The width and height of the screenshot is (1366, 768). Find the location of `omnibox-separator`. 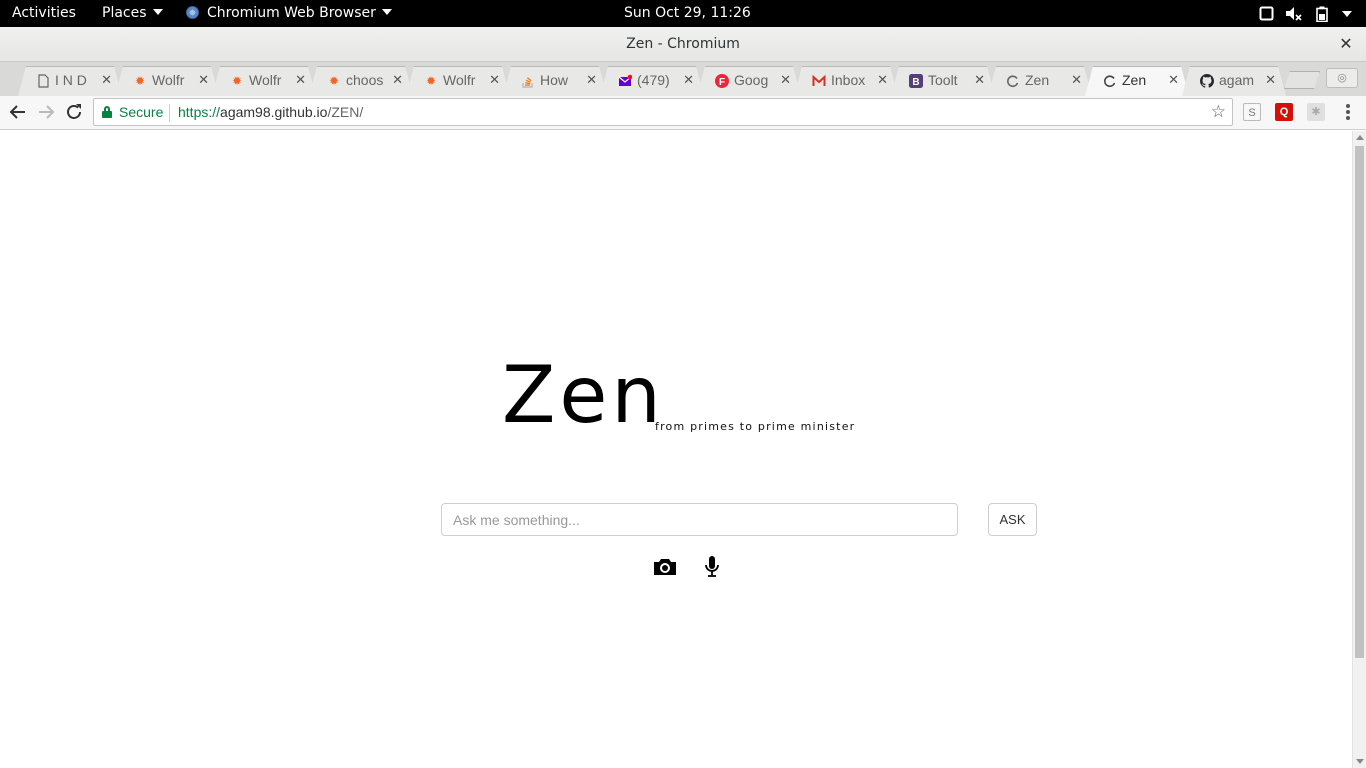

omnibox-separator is located at coordinates (169, 113).